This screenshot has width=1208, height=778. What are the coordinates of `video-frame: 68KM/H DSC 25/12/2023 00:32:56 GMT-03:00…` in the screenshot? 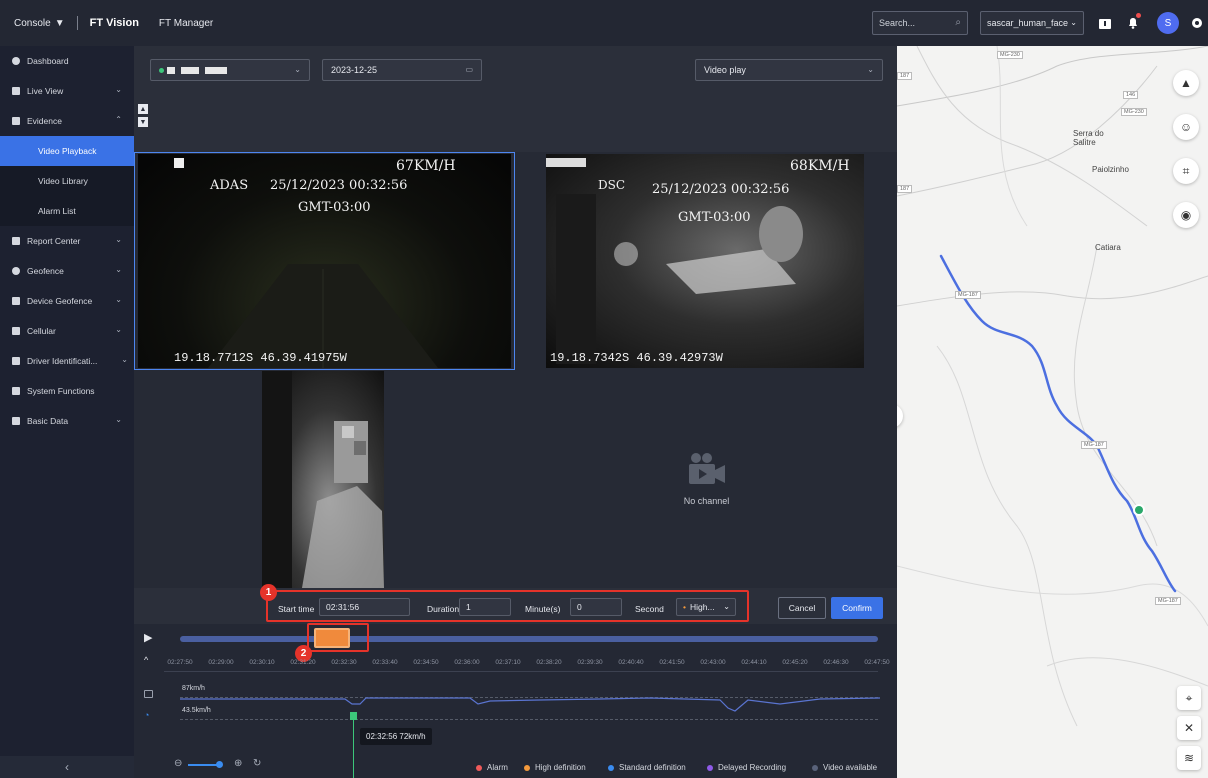 It's located at (705, 261).